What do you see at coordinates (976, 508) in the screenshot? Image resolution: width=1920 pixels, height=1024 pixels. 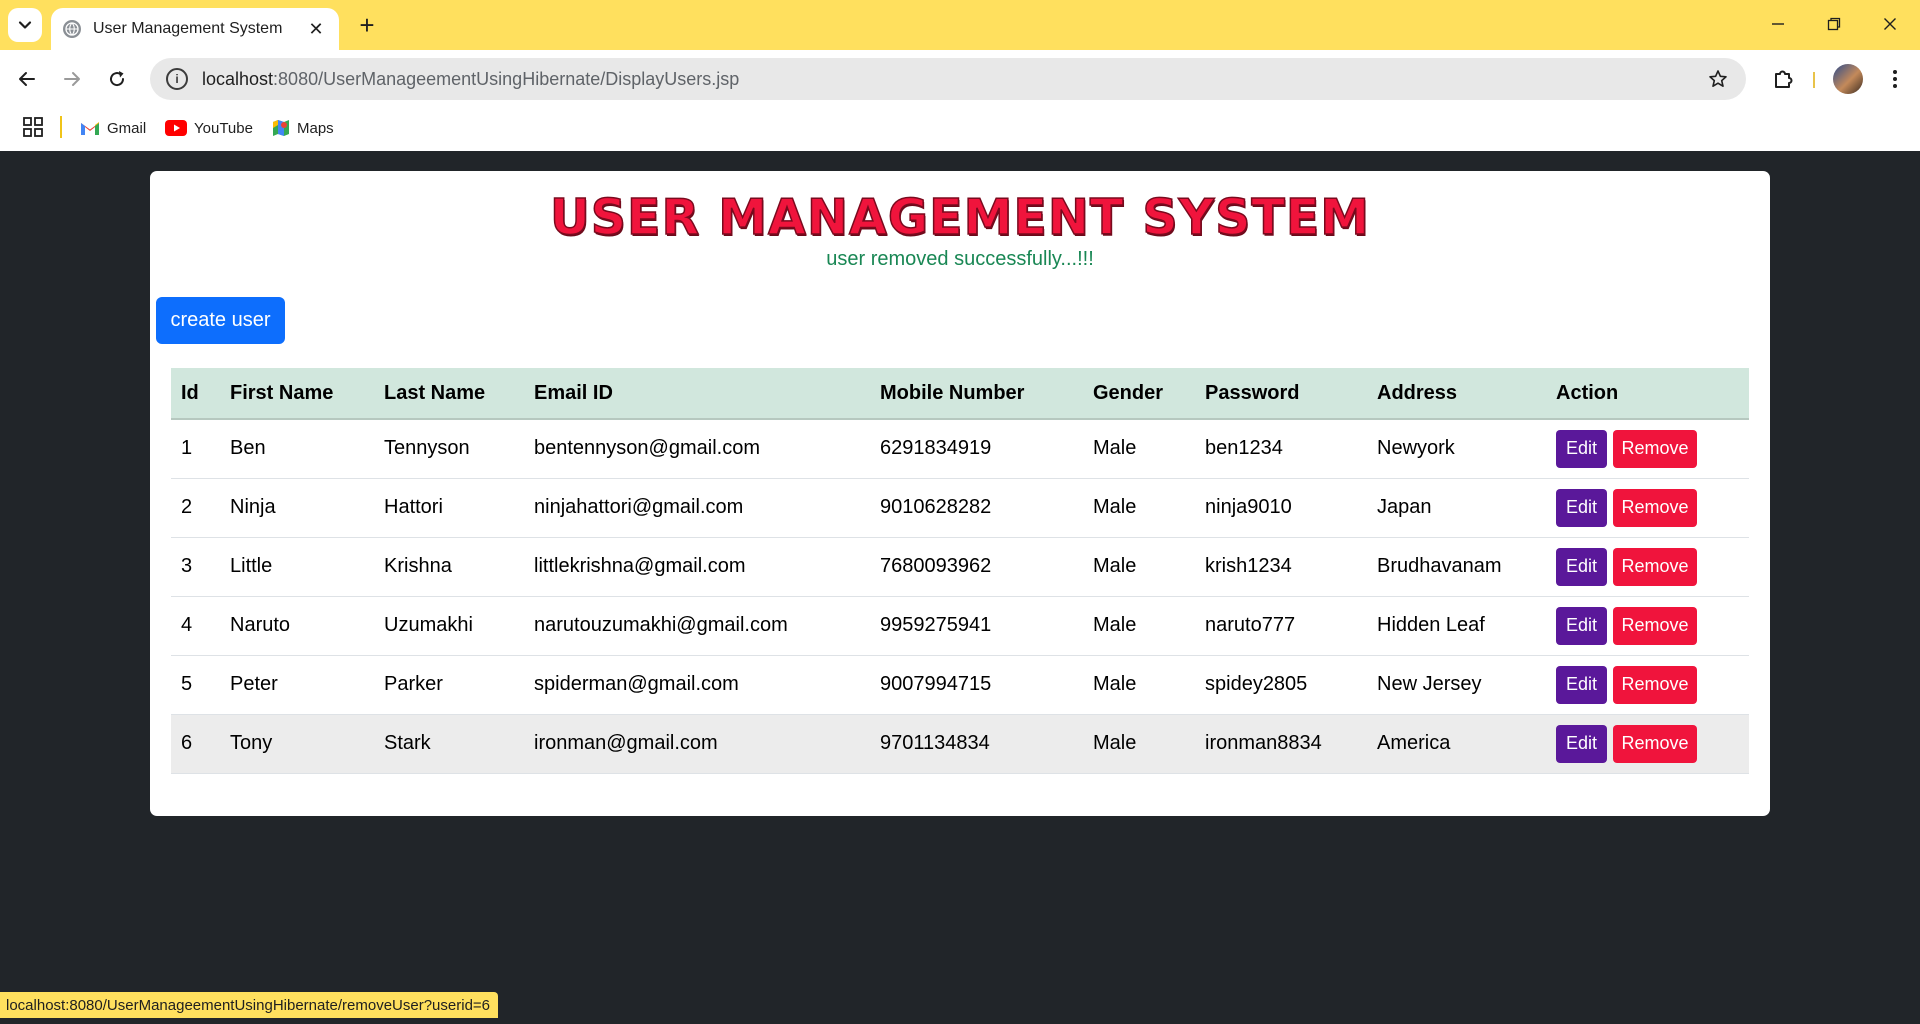 I see `cell-mobile: 9010628282` at bounding box center [976, 508].